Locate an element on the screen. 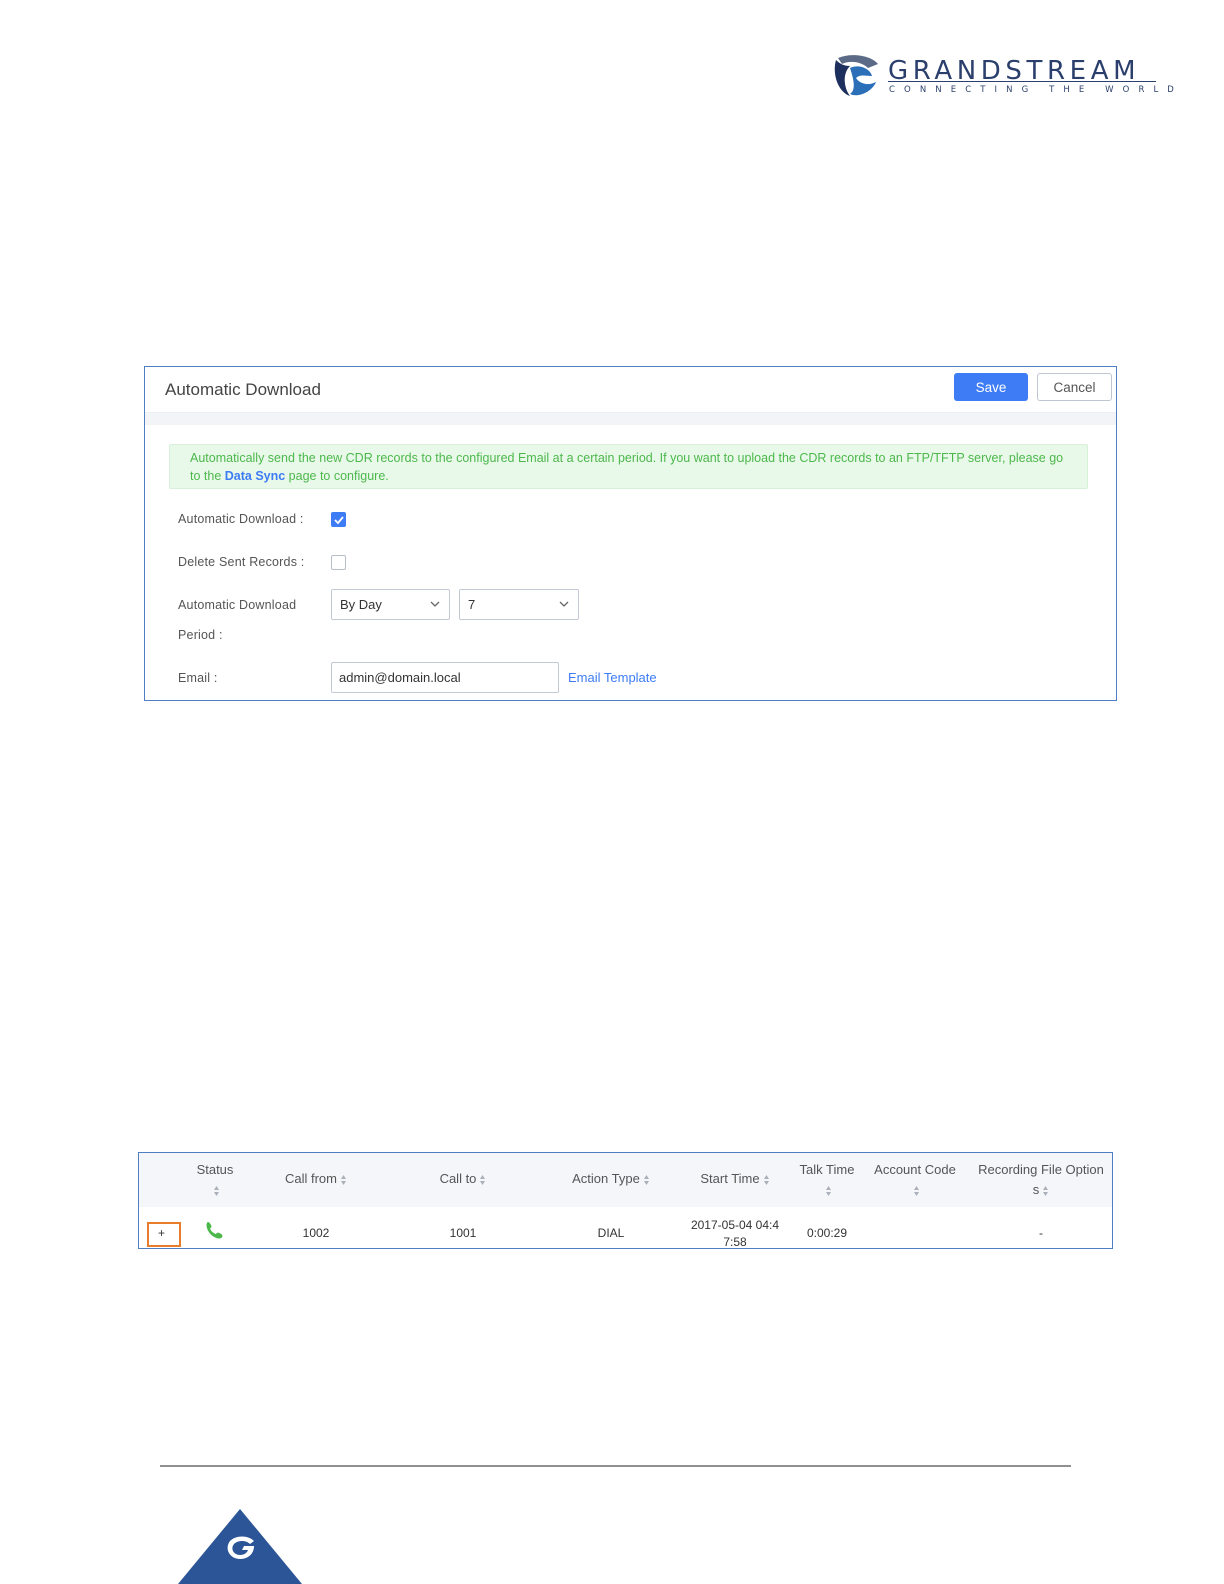 The height and width of the screenshot is (1584, 1224). notice-text-end: page to configure. is located at coordinates (337, 476).